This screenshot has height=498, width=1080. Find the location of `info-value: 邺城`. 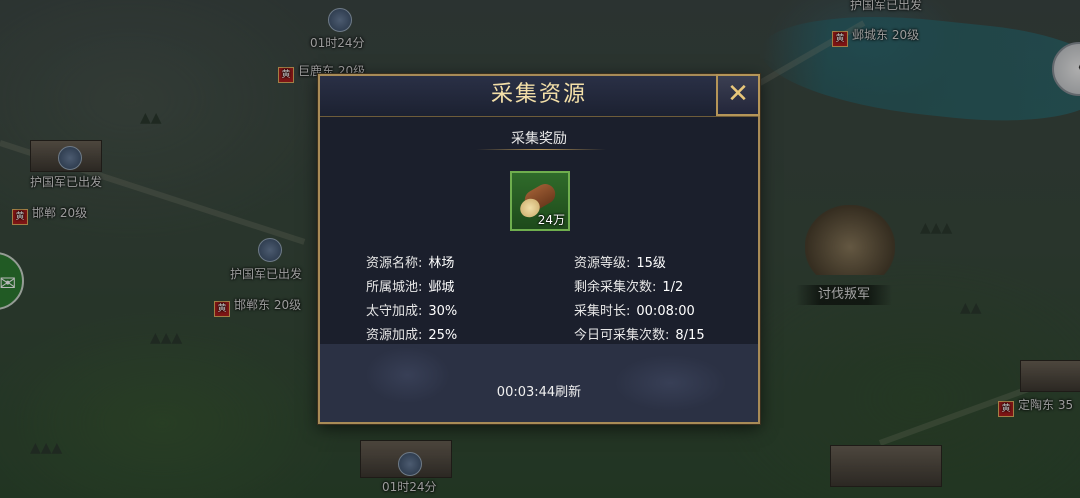

info-value: 邺城 is located at coordinates (441, 287).